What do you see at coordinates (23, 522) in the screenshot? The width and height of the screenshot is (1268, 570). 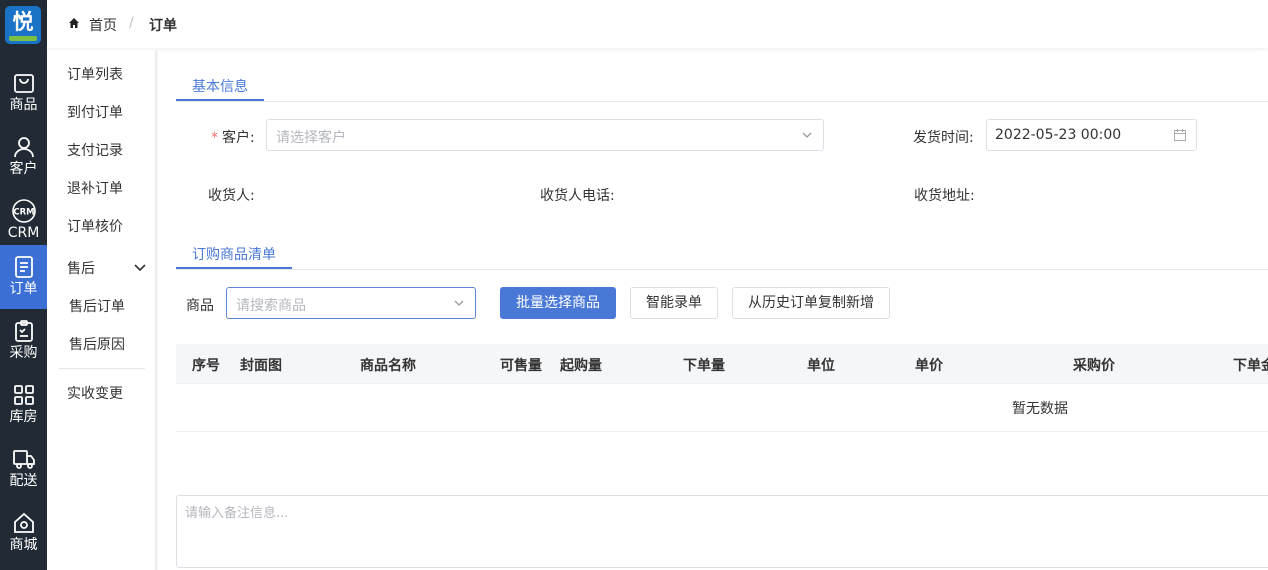 I see `store-icon` at bounding box center [23, 522].